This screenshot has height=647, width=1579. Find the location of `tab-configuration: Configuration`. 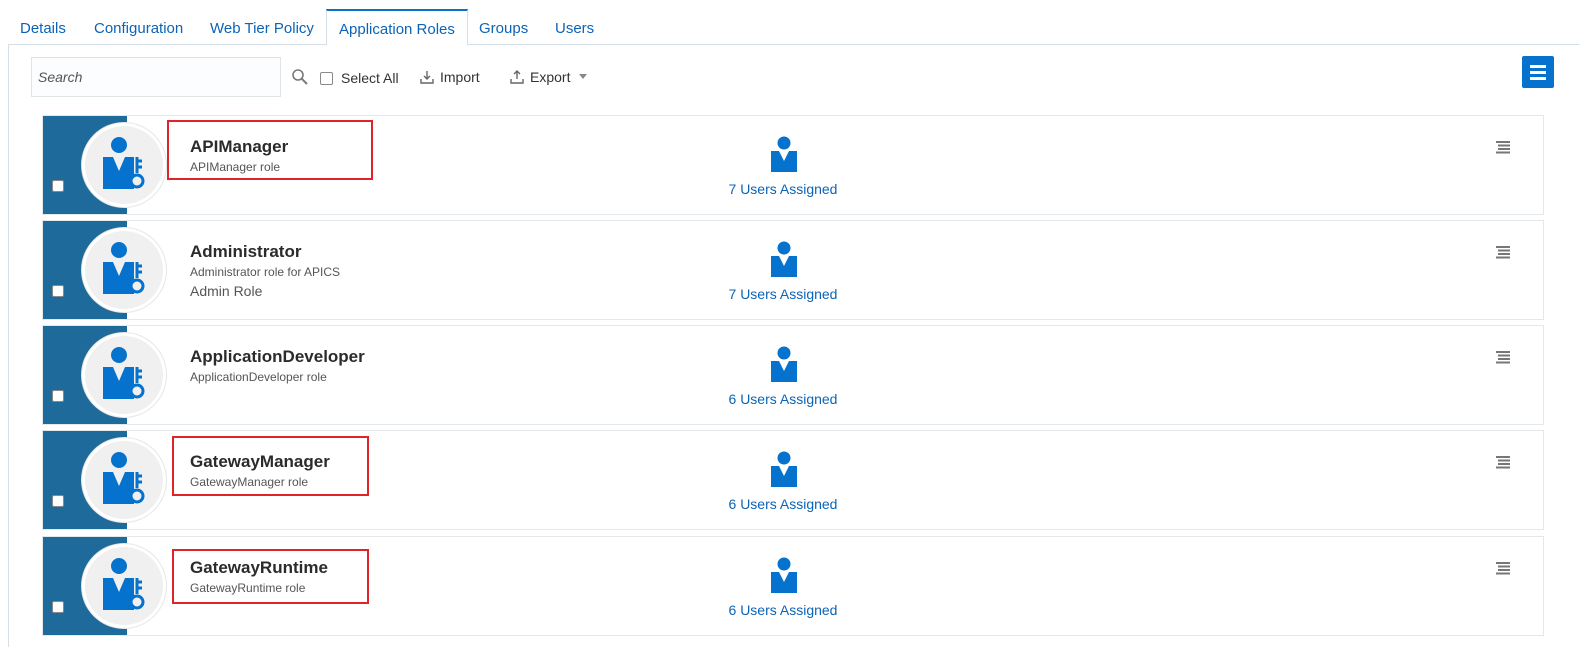

tab-configuration: Configuration is located at coordinates (138, 26).